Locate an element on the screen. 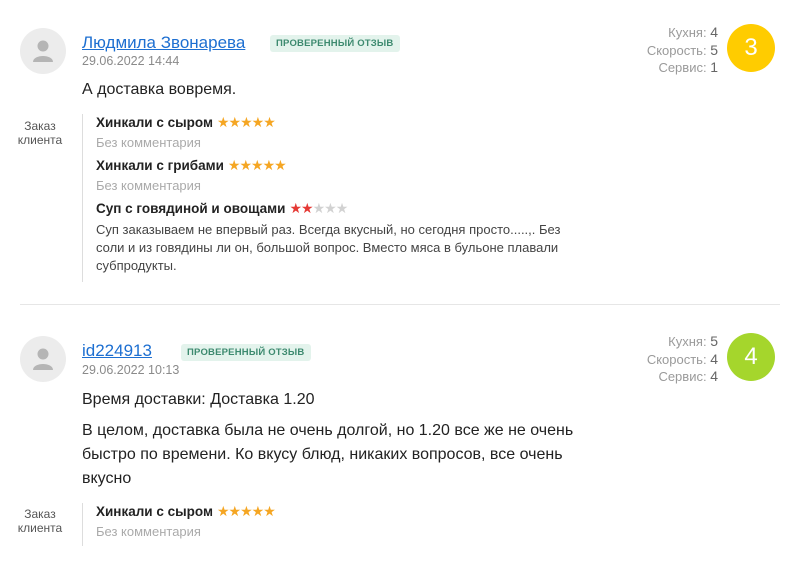 Image resolution: width=800 pixels, height=563 pixels. author-name-link: id224913 is located at coordinates (117, 351).